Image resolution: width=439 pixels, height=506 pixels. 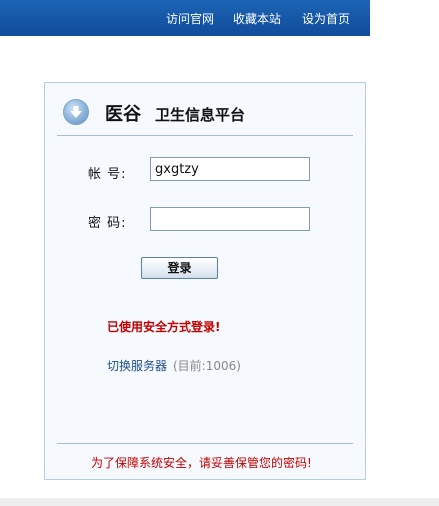 What do you see at coordinates (76, 112) in the screenshot?
I see `down-arrow-circle-icon` at bounding box center [76, 112].